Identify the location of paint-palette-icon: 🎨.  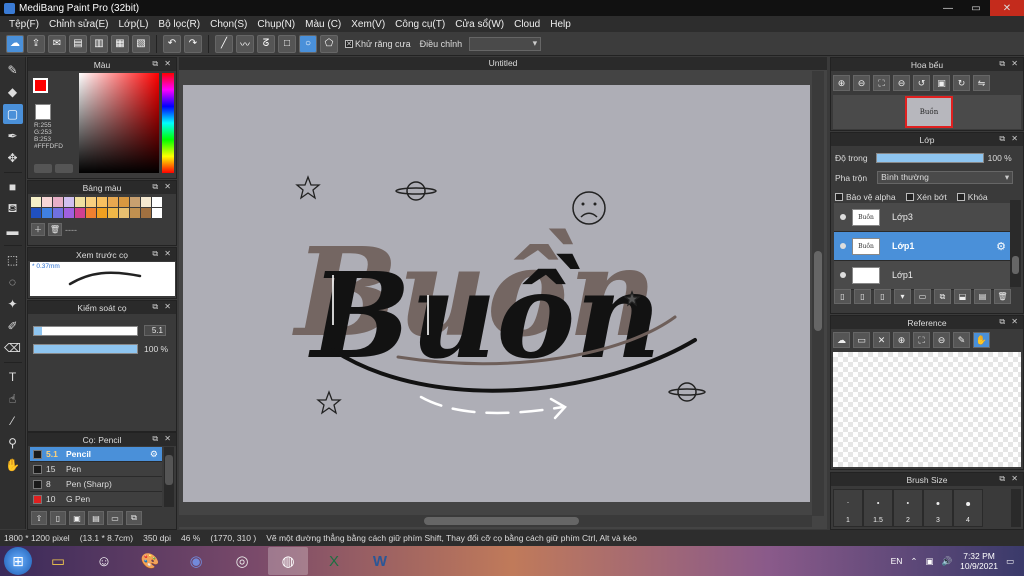
(150, 561).